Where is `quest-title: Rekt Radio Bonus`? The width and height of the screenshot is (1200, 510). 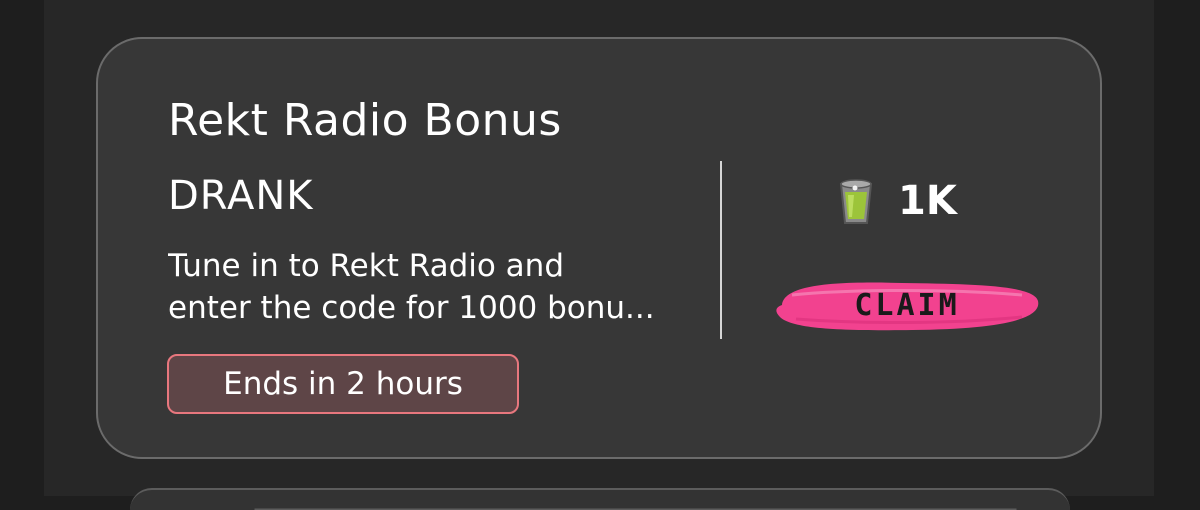 quest-title: Rekt Radio Bonus is located at coordinates (365, 120).